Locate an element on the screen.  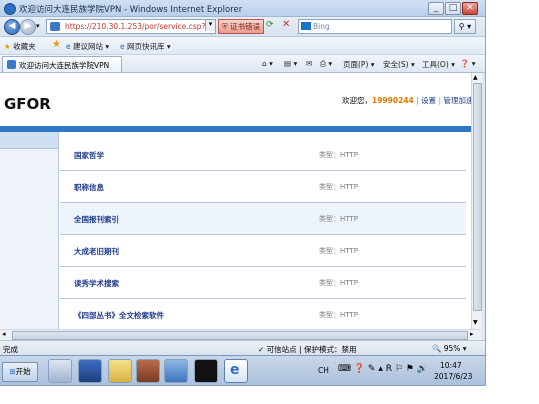
taskbar: ⊞开始 e CH ⌨ ❓ ✎ ▴ R ⚐ ⚑ 🔊 10:47 2017/6/23 is located at coordinates (242, 370).